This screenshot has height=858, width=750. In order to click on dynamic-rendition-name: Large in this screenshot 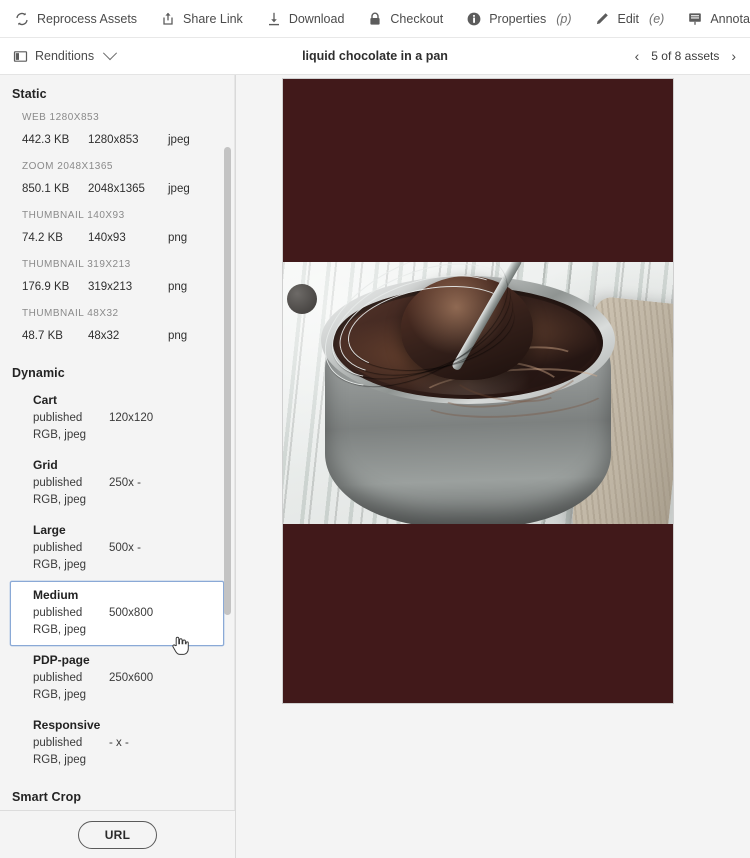, I will do `click(49, 530)`.